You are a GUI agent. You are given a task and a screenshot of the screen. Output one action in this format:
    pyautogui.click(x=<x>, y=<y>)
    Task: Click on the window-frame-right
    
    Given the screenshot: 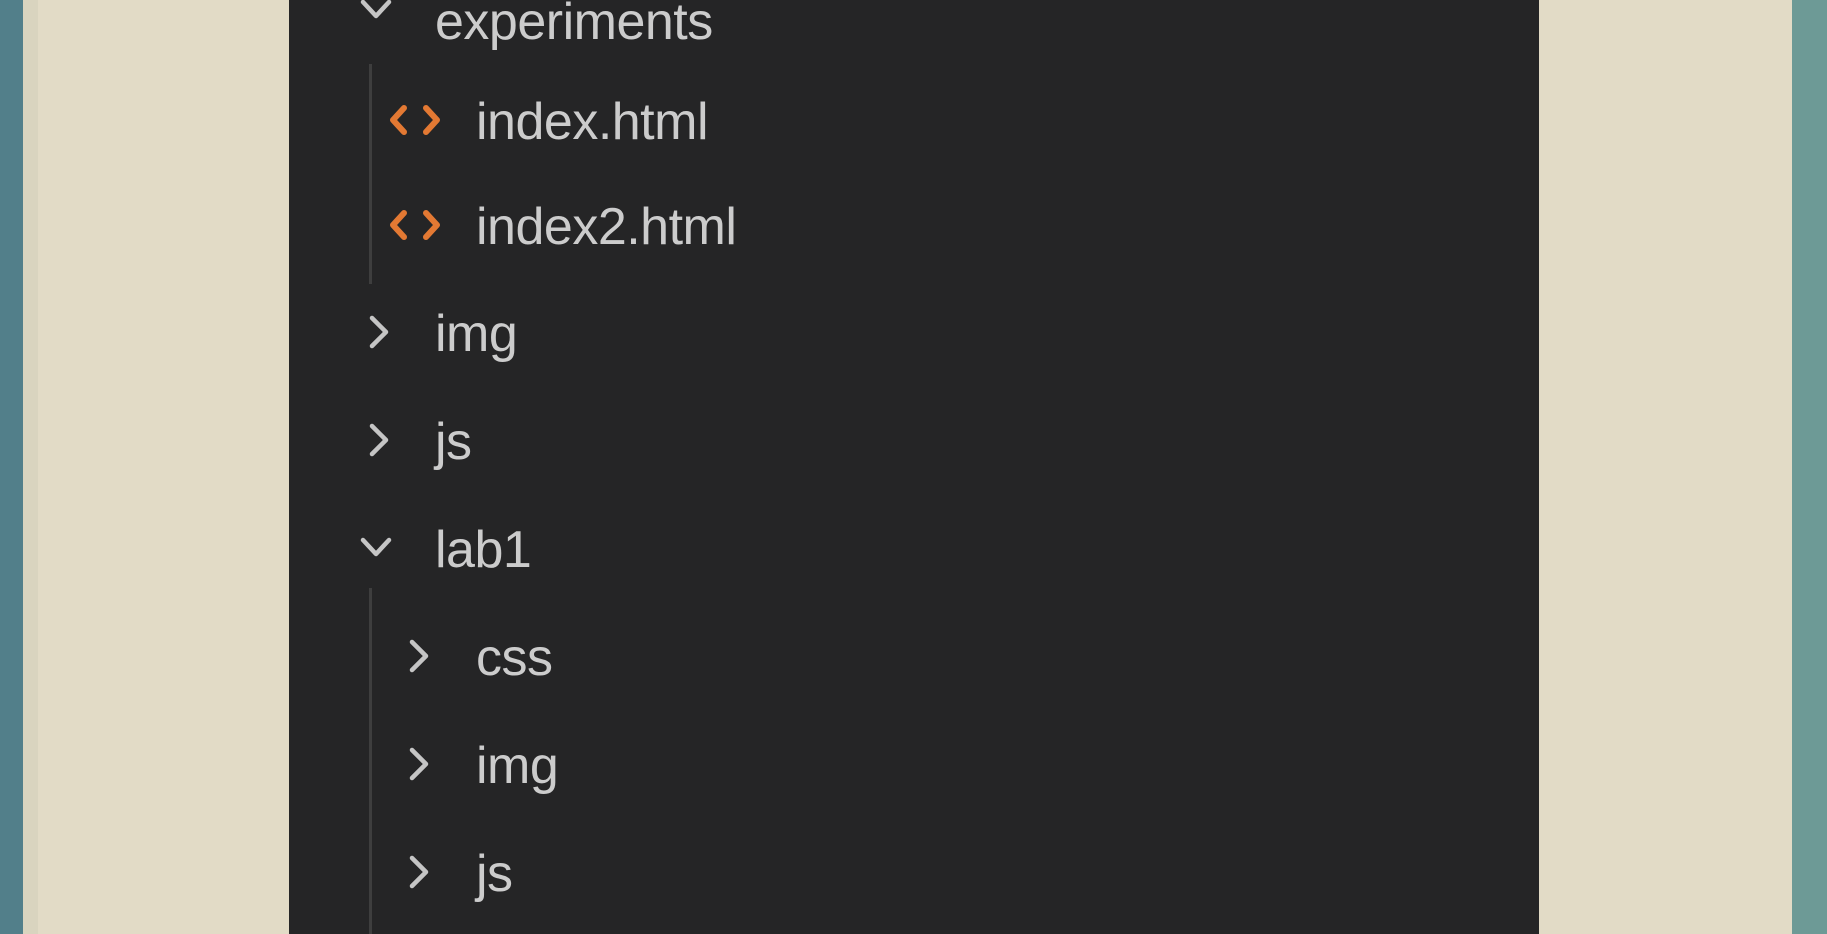 What is the action you would take?
    pyautogui.click(x=1809, y=467)
    